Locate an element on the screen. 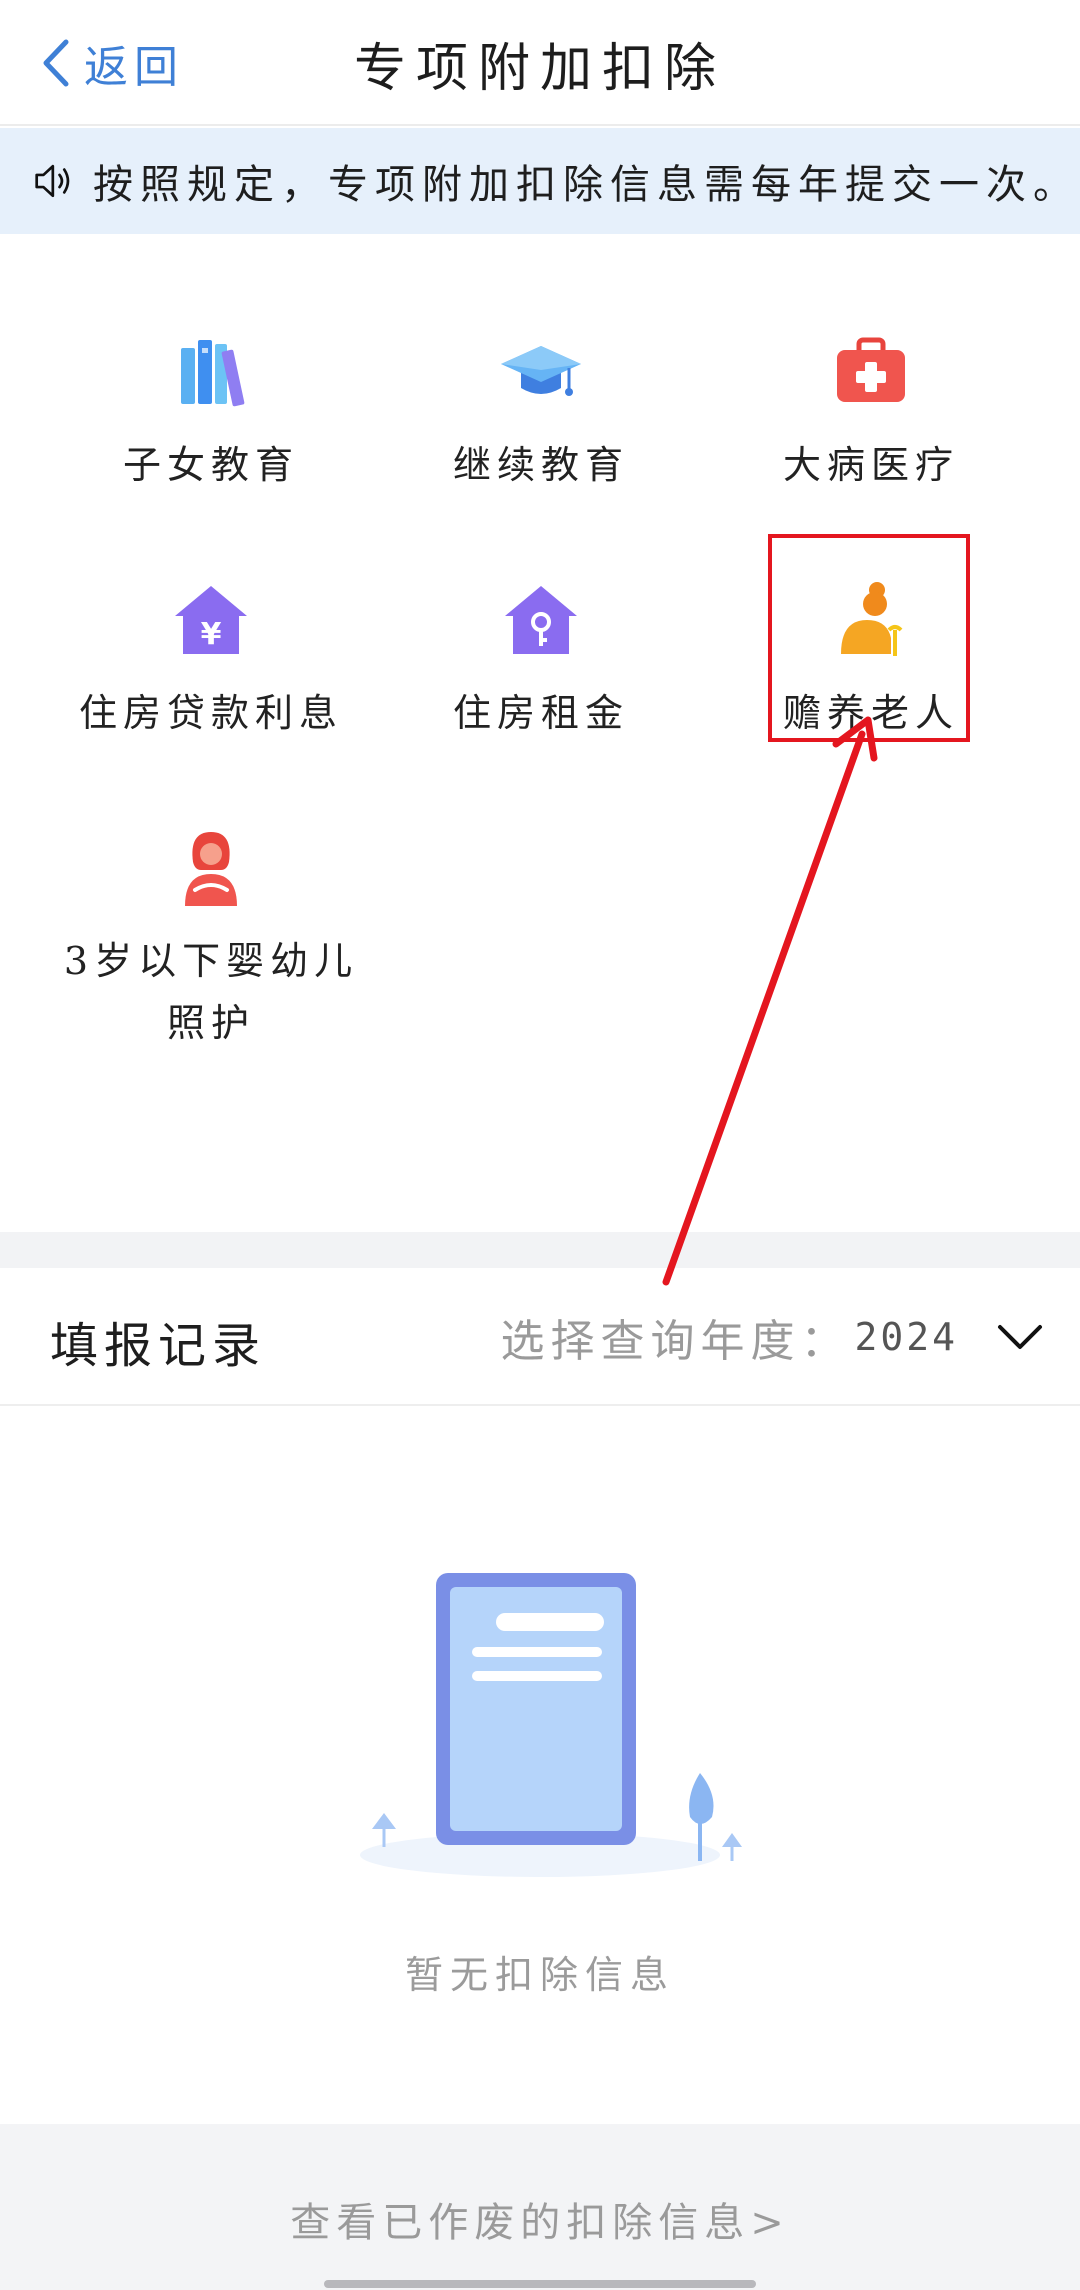  section-divider is located at coordinates (540, 1250).